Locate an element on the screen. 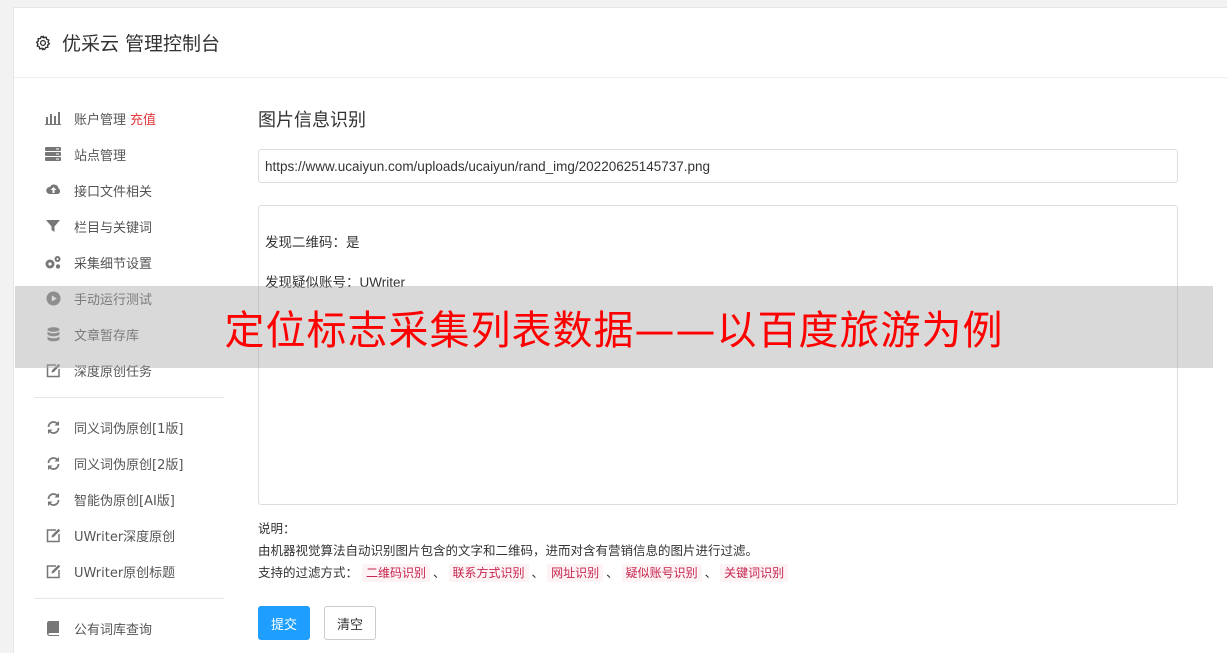 The image size is (1227, 653). sidebar-item-label: UWriter原创标题 is located at coordinates (125, 573).